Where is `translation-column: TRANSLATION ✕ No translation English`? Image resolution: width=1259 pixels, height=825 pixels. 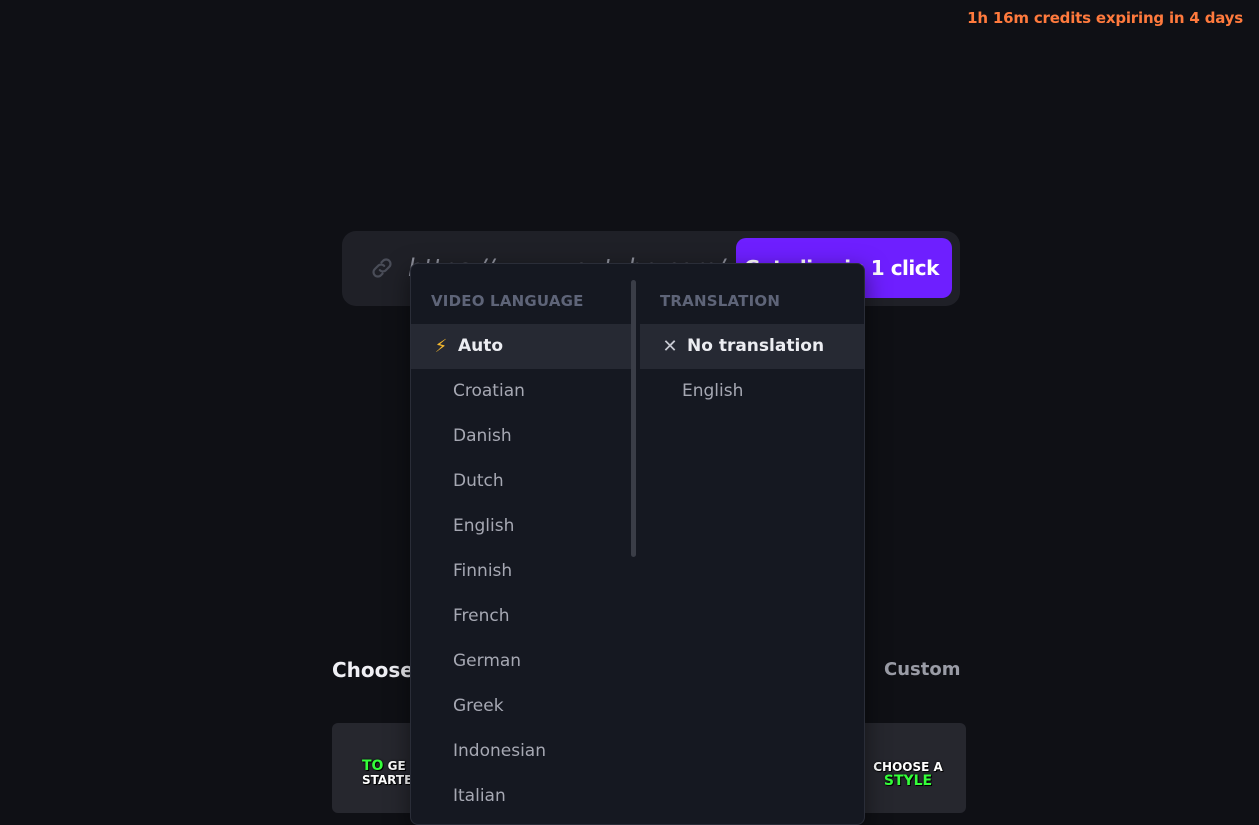 translation-column: TRANSLATION ✕ No translation English is located at coordinates (752, 544).